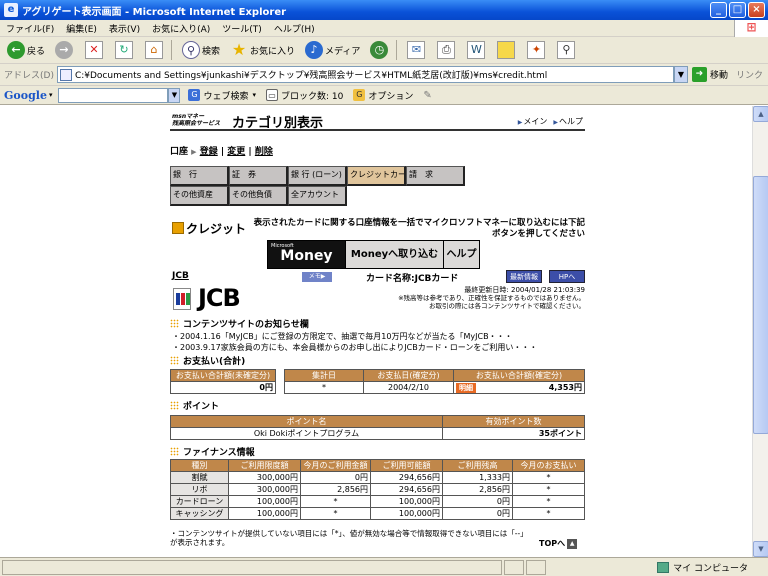  What do you see at coordinates (51, 95) in the screenshot?
I see `google-menu-arrow: ▾` at bounding box center [51, 95].